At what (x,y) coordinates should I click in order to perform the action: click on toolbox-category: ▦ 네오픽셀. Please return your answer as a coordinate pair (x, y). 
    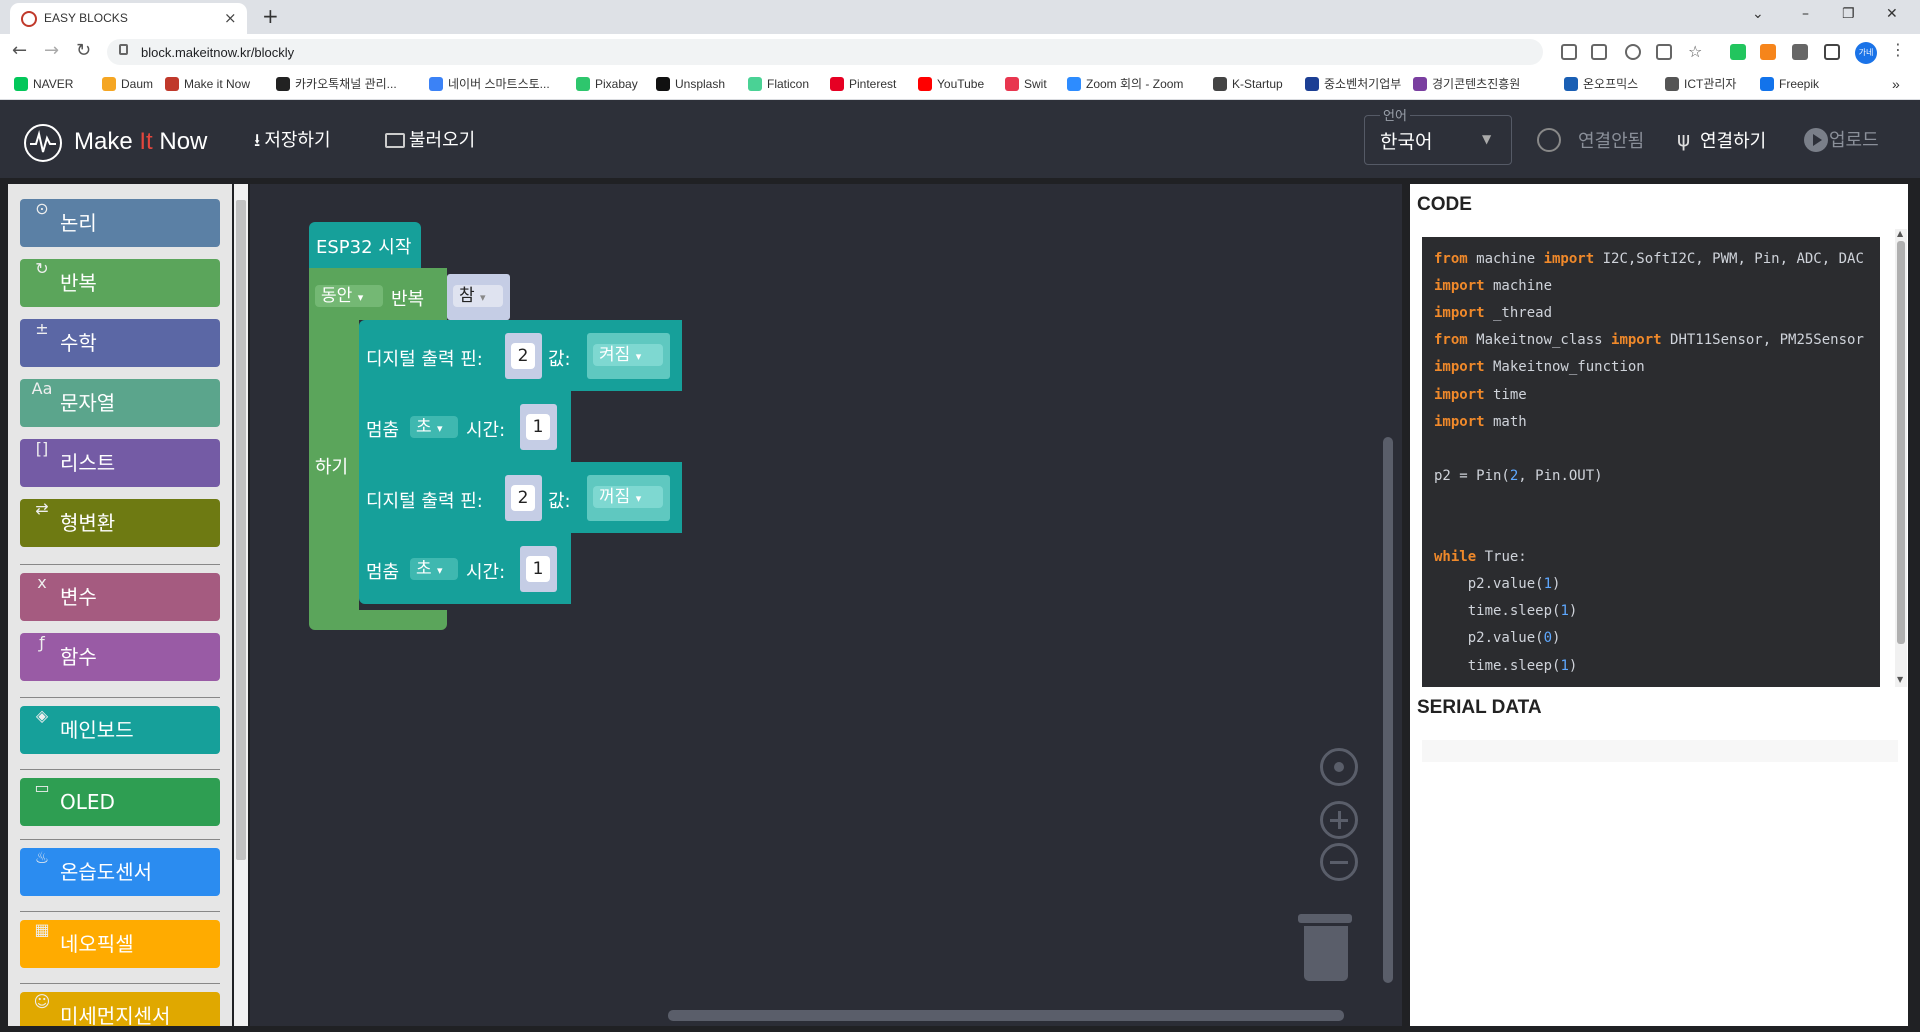
    Looking at the image, I should click on (120, 944).